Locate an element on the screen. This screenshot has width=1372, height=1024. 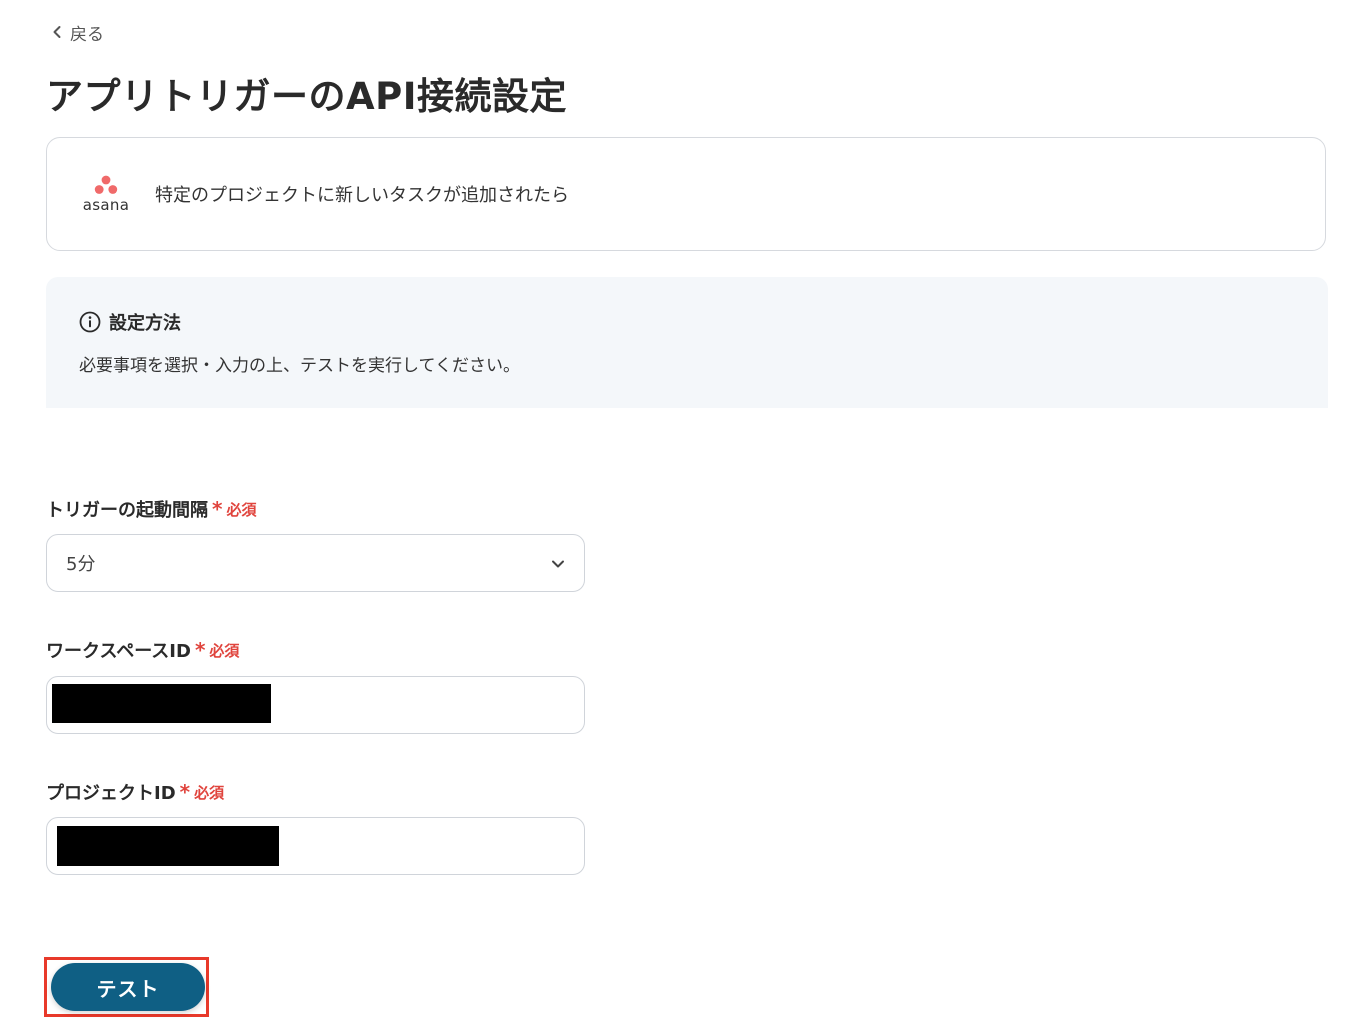
workspace-id-label-text: ワークスペースID is located at coordinates (118, 651).